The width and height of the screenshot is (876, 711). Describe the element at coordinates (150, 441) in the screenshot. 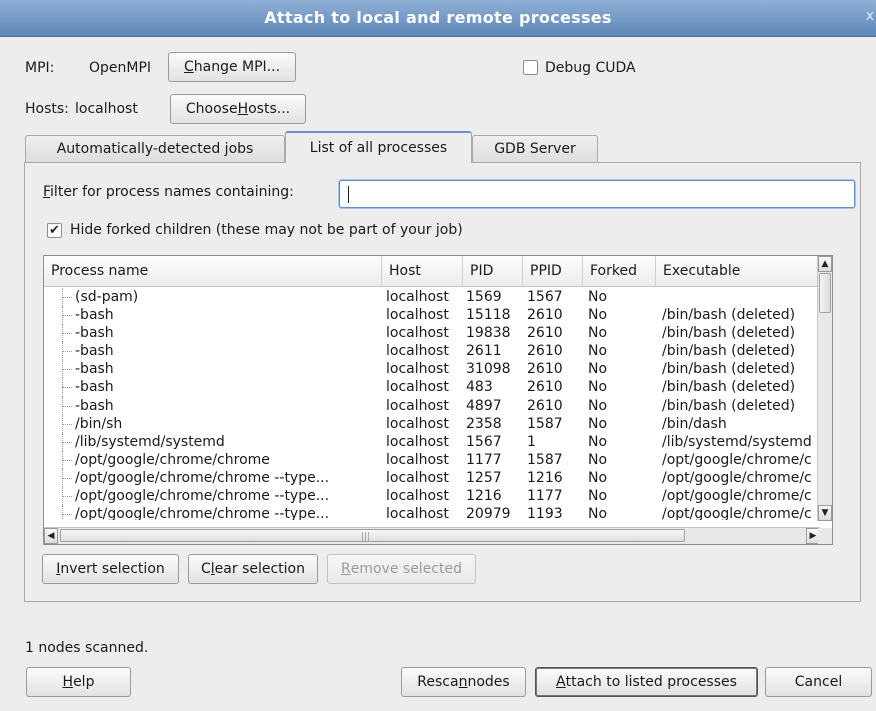

I see `cell-process-name: /lib/systemd/systemd` at that location.